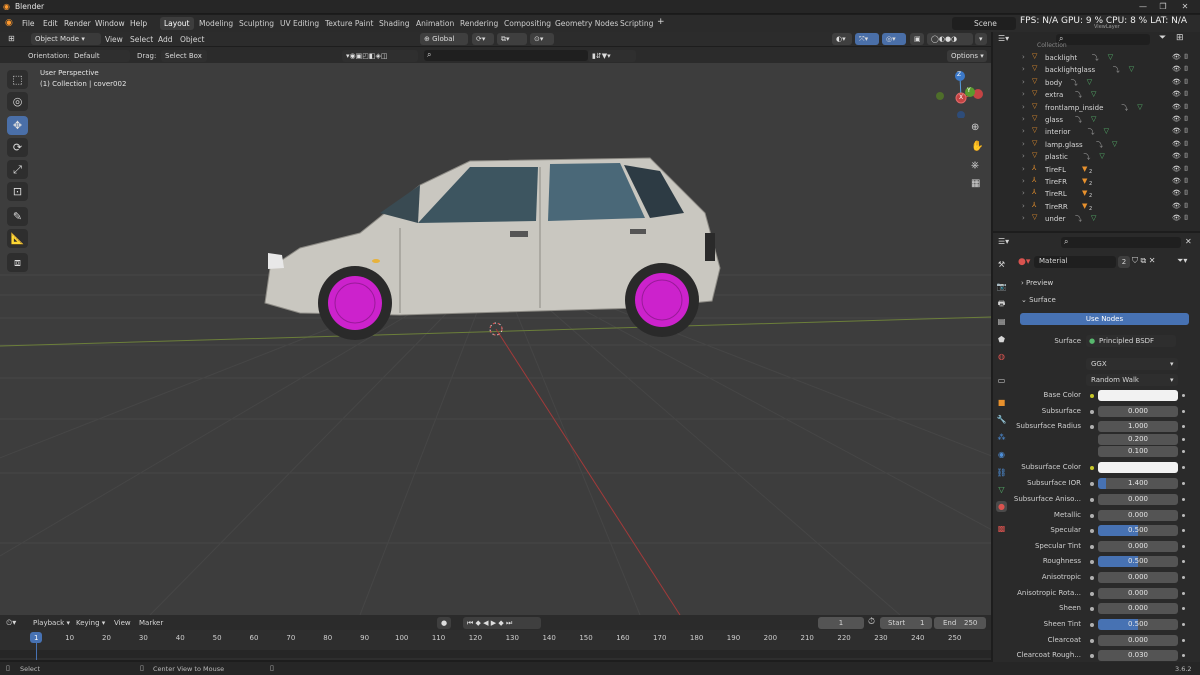 Image resolution: width=1200 pixels, height=675 pixels. Describe the element at coordinates (894, 39) in the screenshot. I see `overlay-toggle-icon: ◎▾` at that location.